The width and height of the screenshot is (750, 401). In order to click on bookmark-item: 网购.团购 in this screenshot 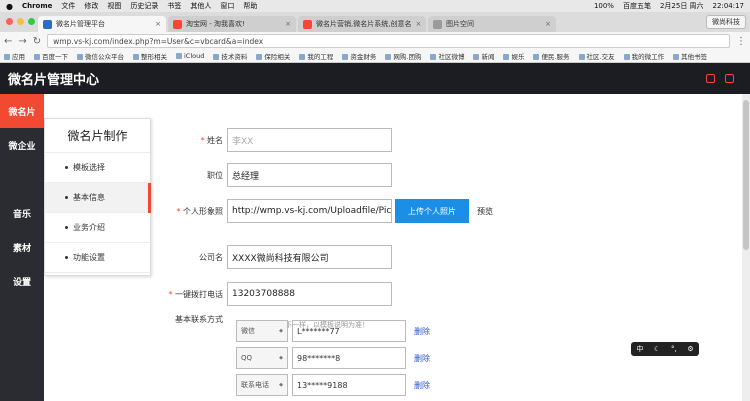, I will do `click(403, 56)`.